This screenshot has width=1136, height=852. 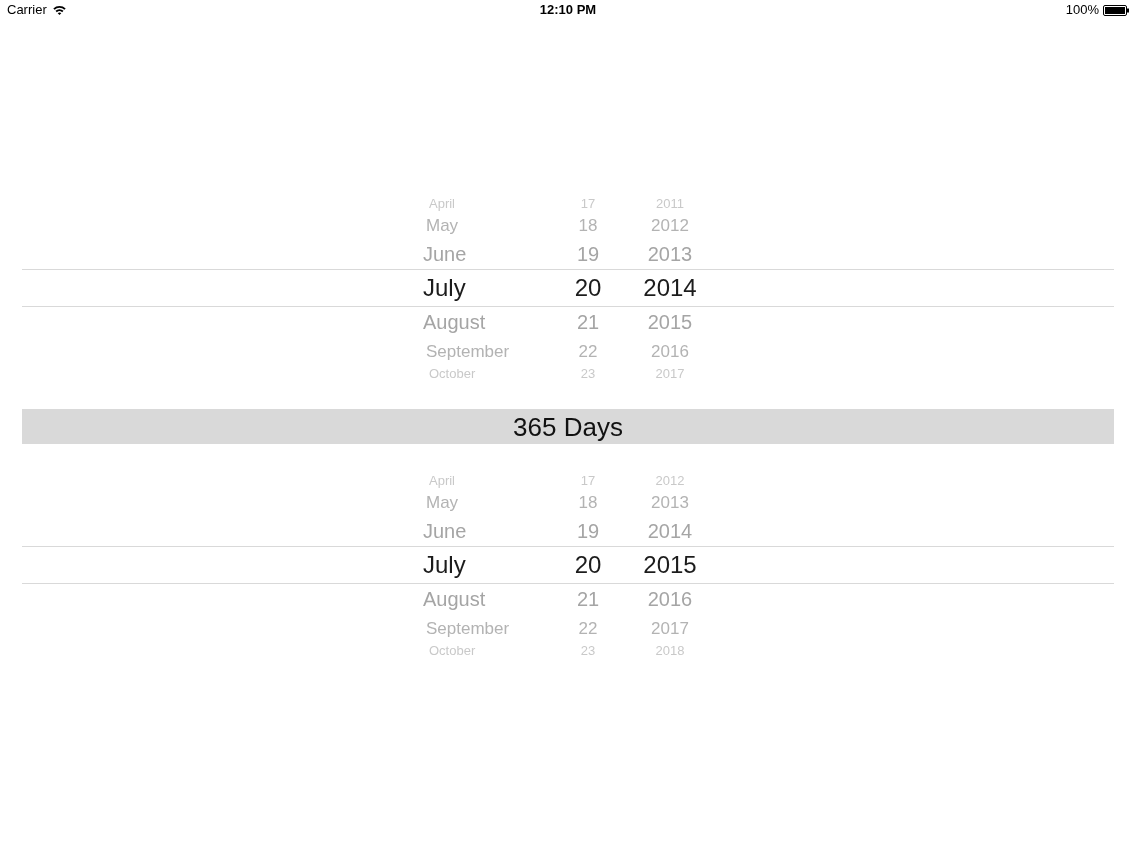 What do you see at coordinates (568, 10) in the screenshot?
I see `time-label: 12:10 PM` at bounding box center [568, 10].